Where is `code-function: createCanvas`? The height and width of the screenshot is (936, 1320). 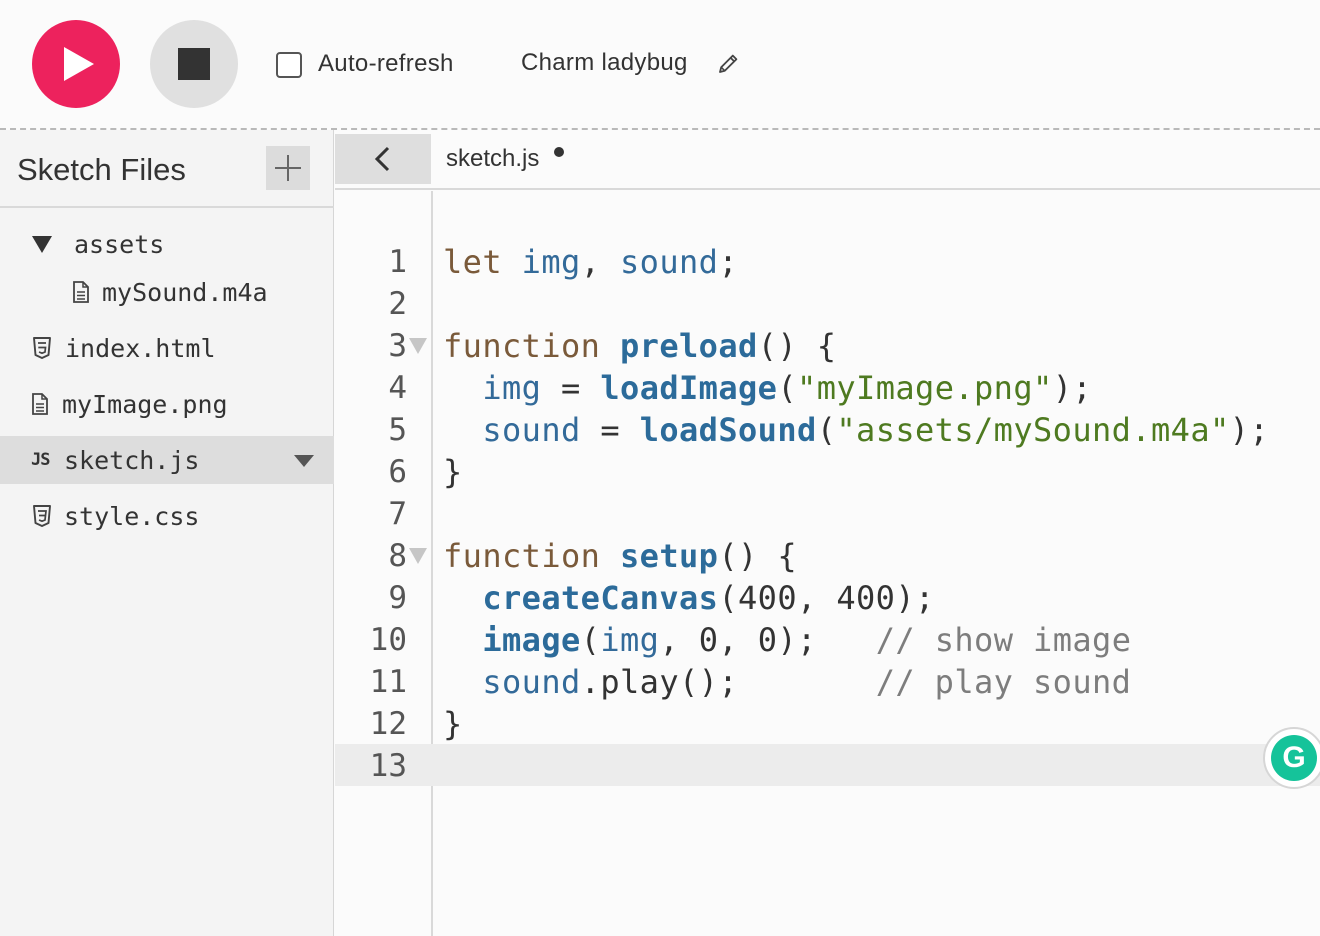
code-function: createCanvas is located at coordinates (600, 598).